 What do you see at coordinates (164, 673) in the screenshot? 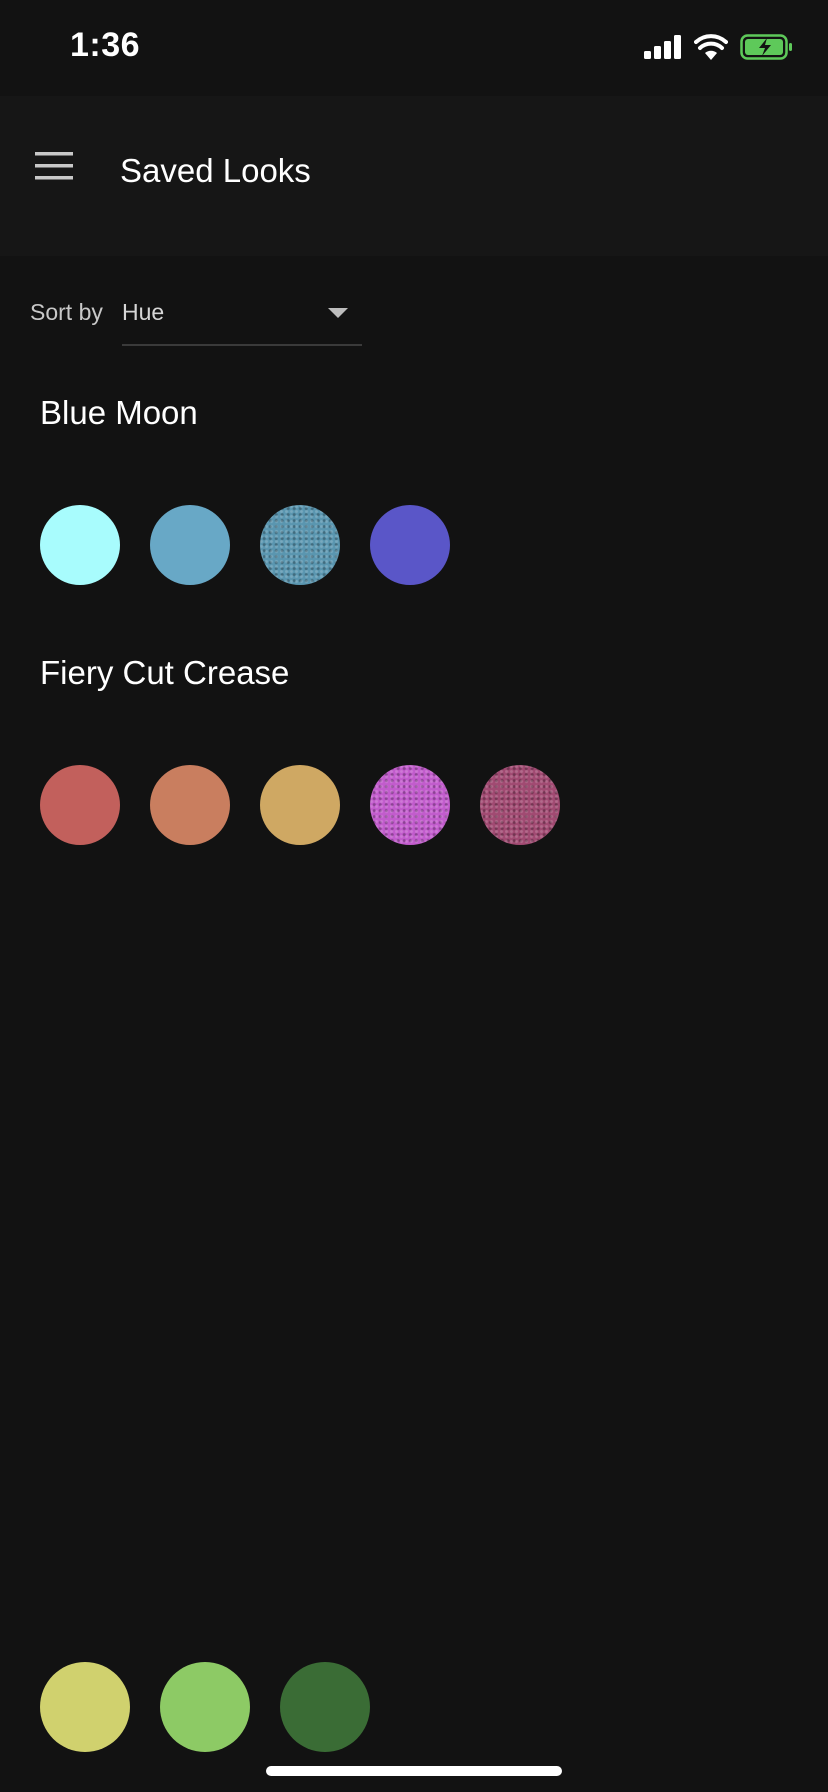
I see `look-title-fiery-cut-crease: Fiery Cut Crease` at bounding box center [164, 673].